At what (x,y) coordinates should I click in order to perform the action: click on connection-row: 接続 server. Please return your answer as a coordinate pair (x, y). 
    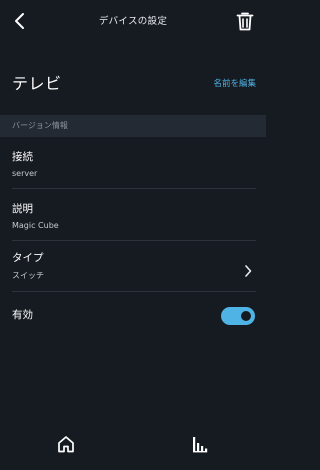
    Looking at the image, I should click on (133, 167).